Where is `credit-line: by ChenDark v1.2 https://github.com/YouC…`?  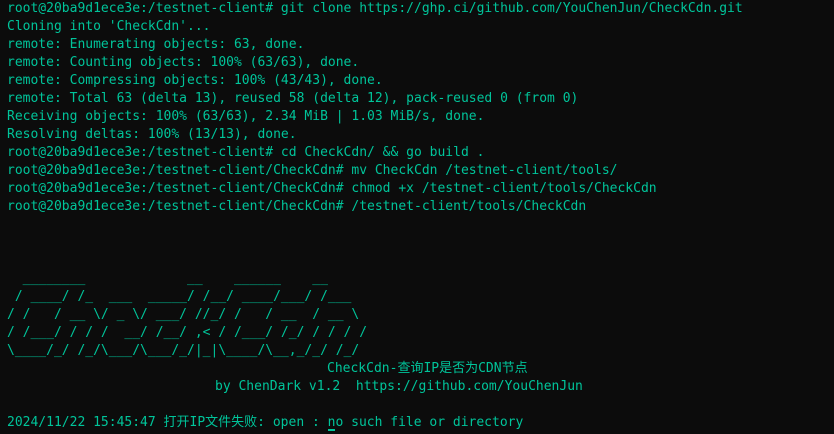
credit-line: by ChenDark v1.2 https://github.com/YouC… is located at coordinates (399, 386).